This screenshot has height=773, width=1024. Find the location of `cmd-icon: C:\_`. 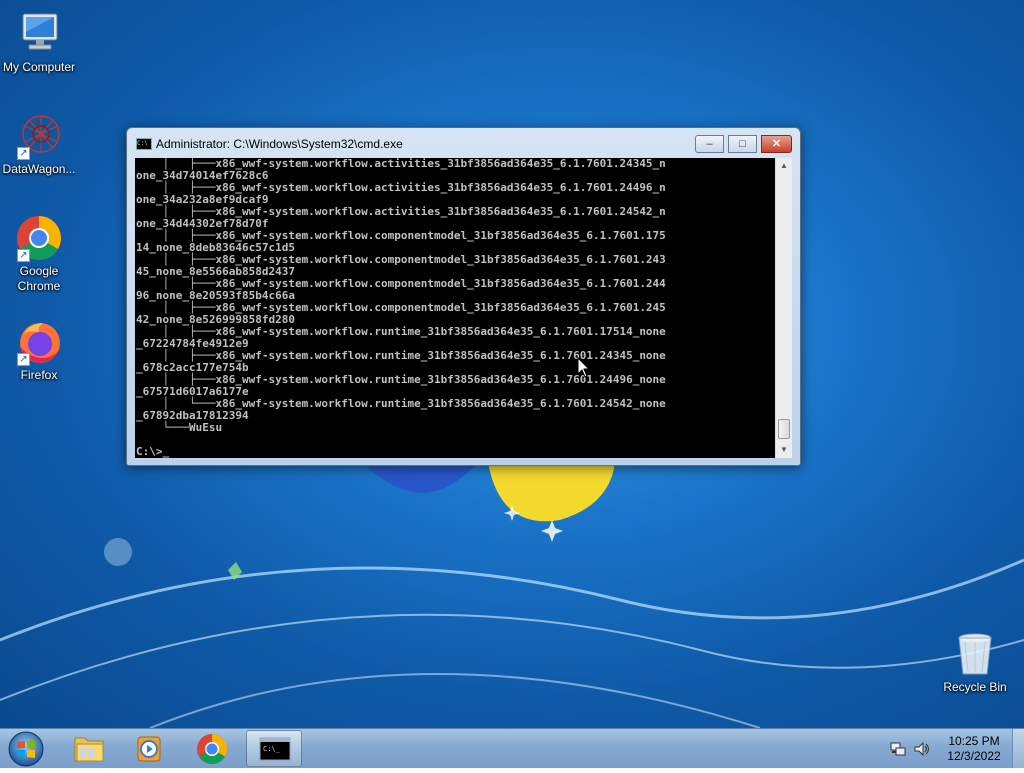

cmd-icon: C:\_ is located at coordinates (275, 749).